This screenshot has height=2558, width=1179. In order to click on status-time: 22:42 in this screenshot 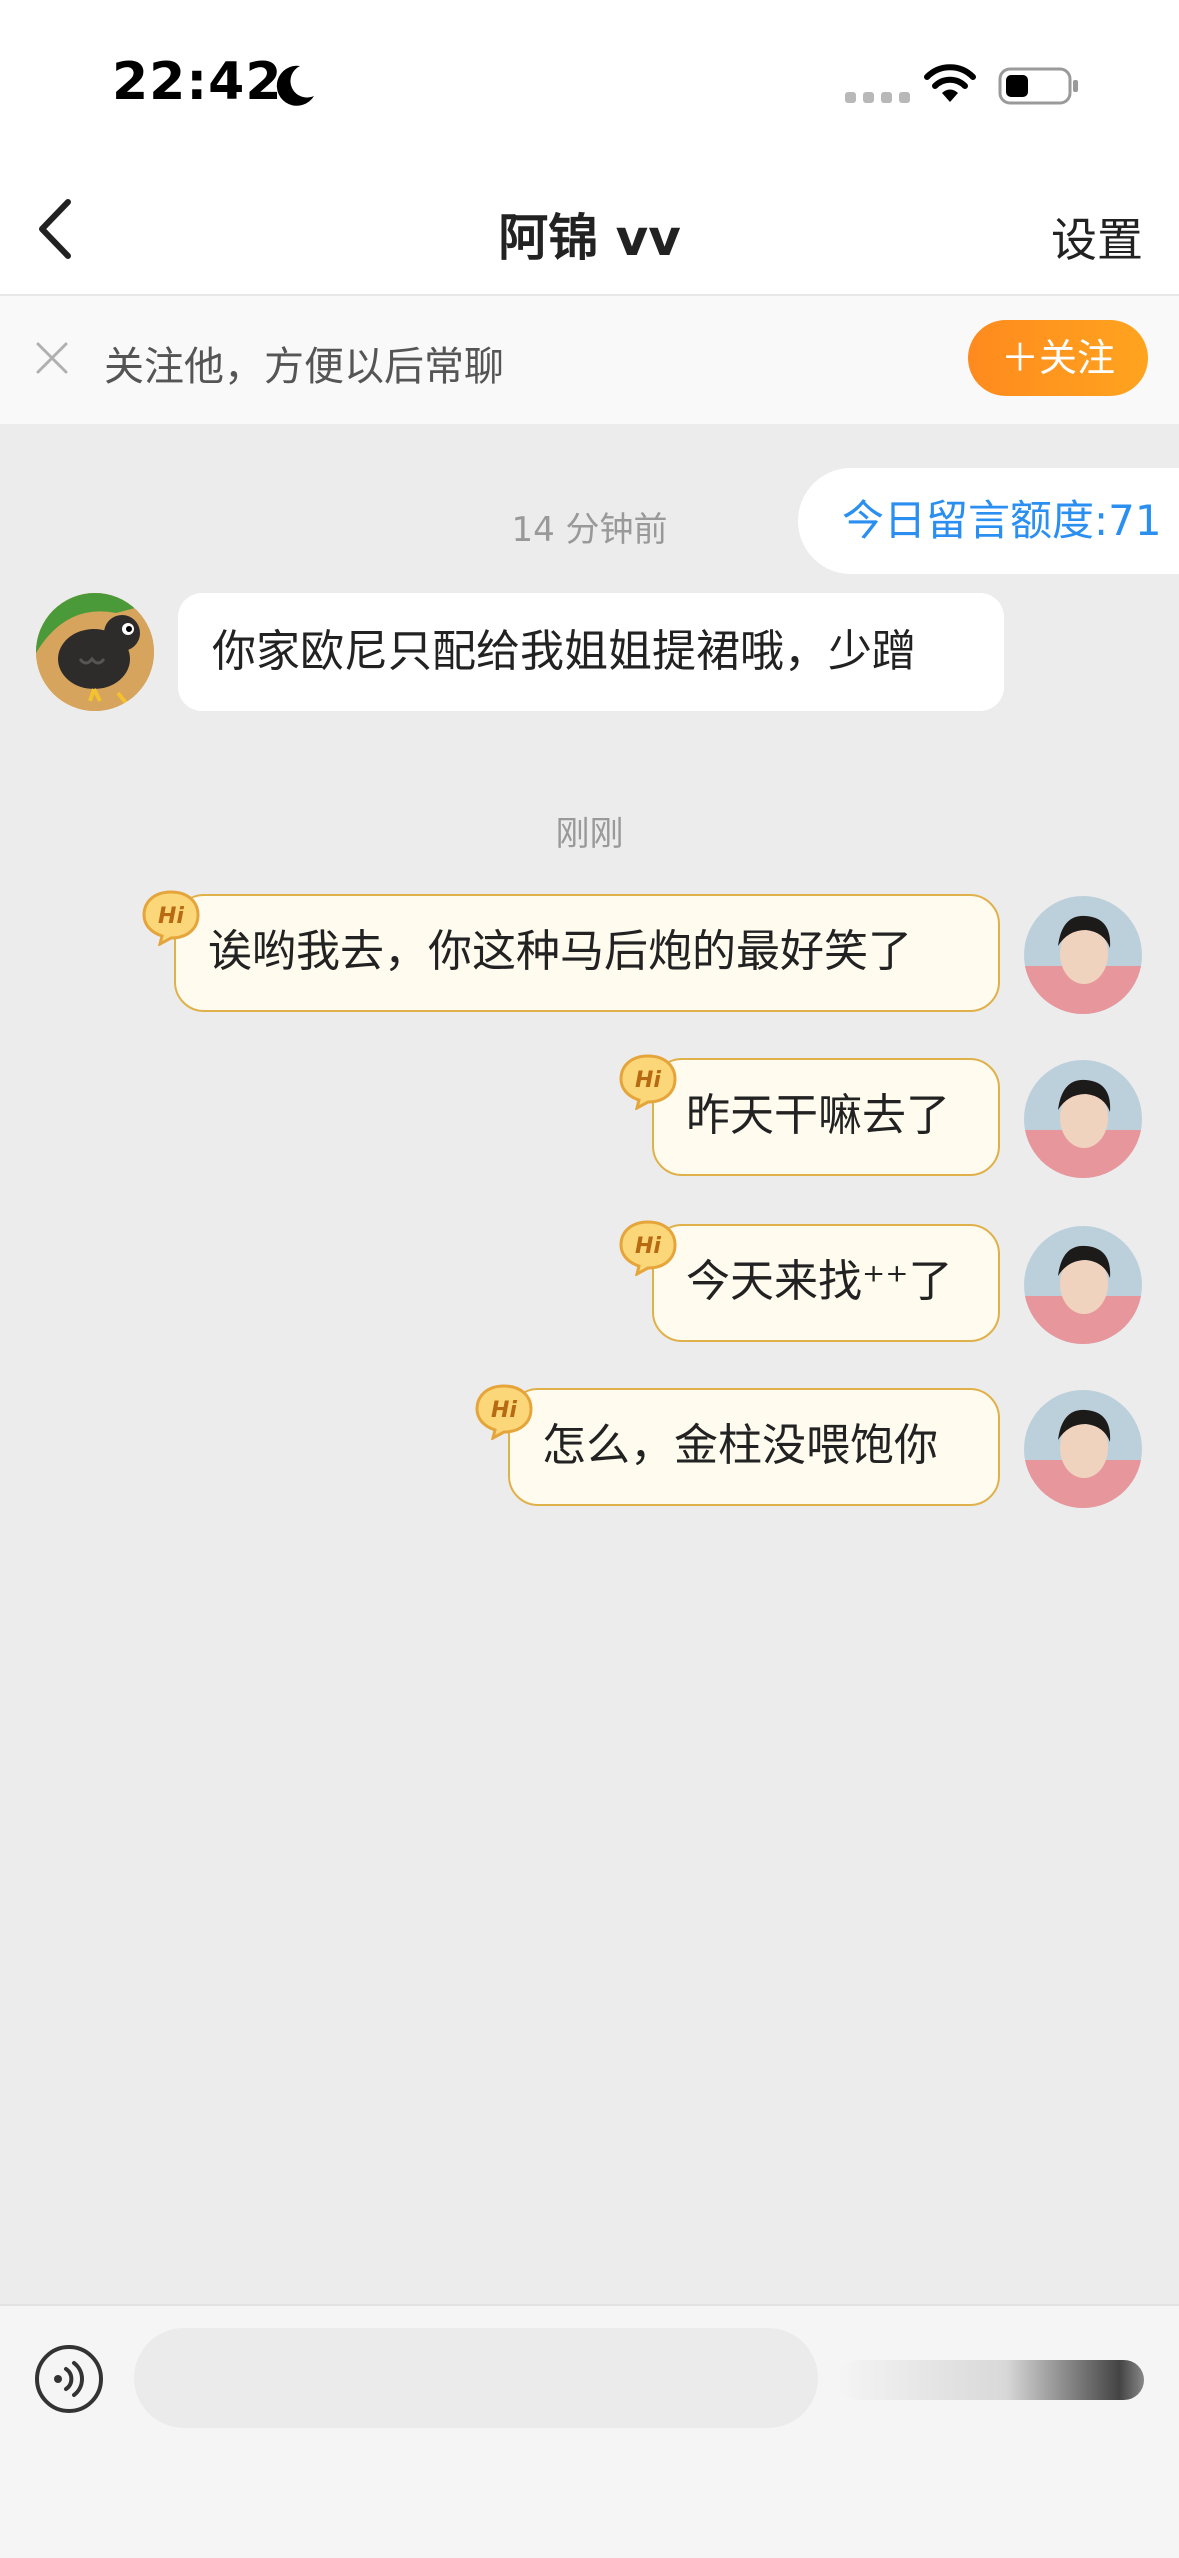, I will do `click(197, 82)`.